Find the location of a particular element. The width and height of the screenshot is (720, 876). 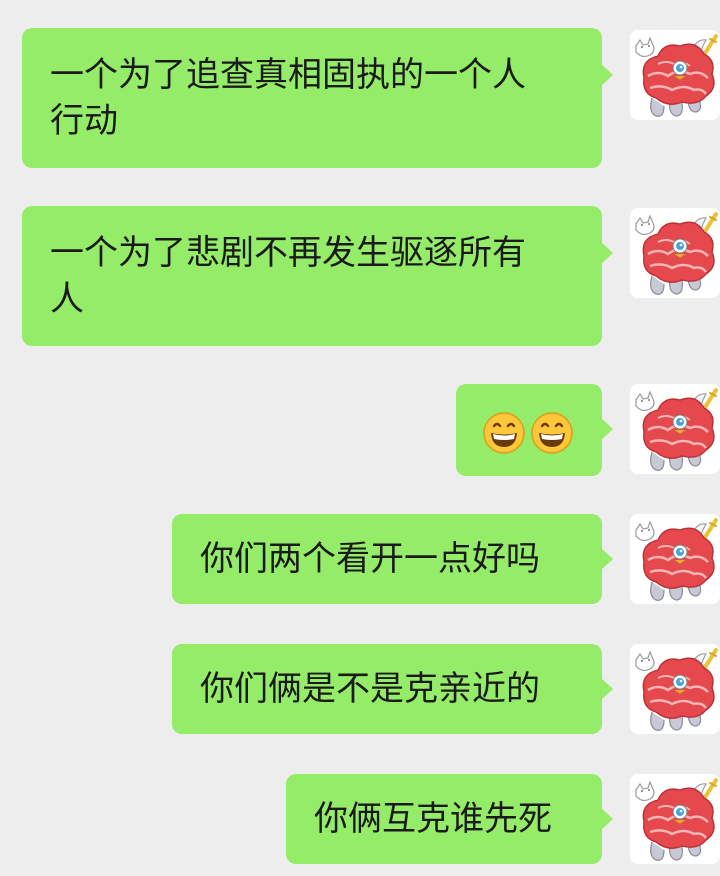

message-bubble is located at coordinates (534, 430).